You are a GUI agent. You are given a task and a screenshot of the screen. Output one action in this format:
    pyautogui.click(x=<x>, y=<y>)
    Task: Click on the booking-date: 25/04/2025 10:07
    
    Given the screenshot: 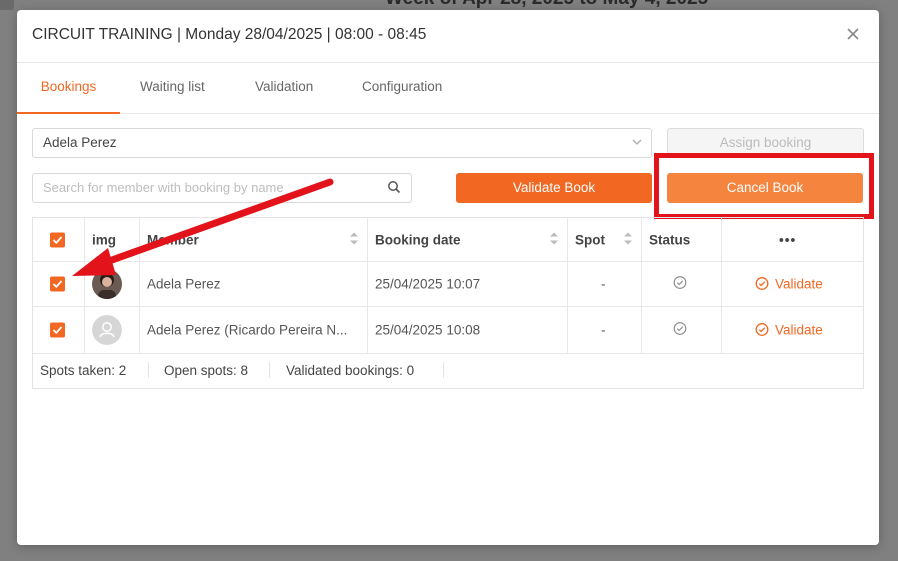 What is the action you would take?
    pyautogui.click(x=428, y=283)
    